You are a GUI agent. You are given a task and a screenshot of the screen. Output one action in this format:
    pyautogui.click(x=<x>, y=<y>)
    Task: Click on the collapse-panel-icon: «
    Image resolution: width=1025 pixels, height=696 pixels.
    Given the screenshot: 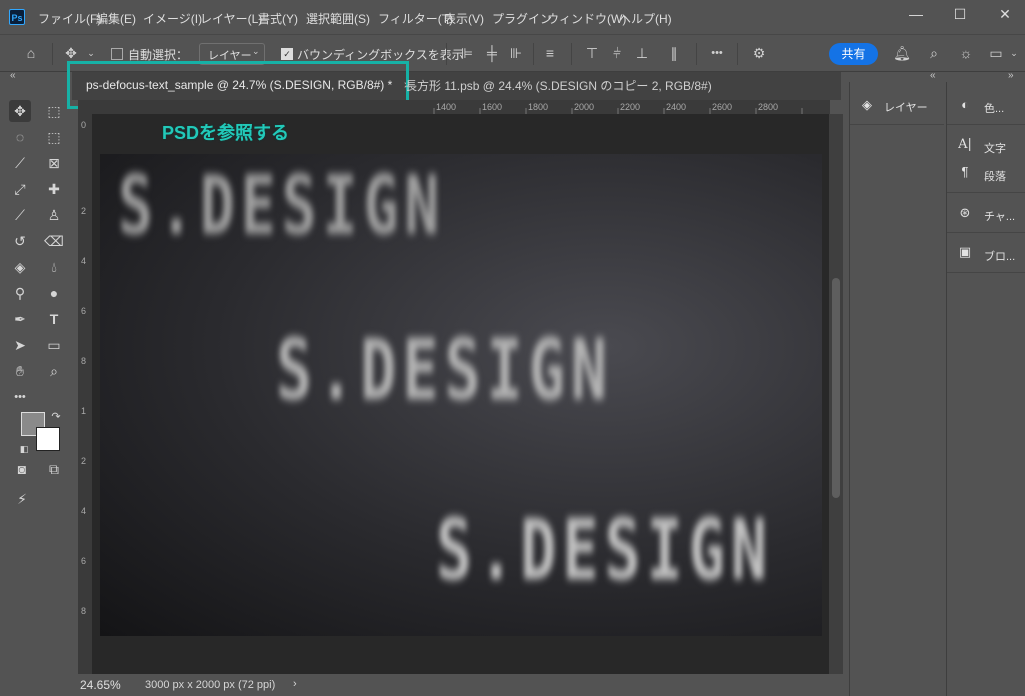 What is the action you would take?
    pyautogui.click(x=933, y=75)
    